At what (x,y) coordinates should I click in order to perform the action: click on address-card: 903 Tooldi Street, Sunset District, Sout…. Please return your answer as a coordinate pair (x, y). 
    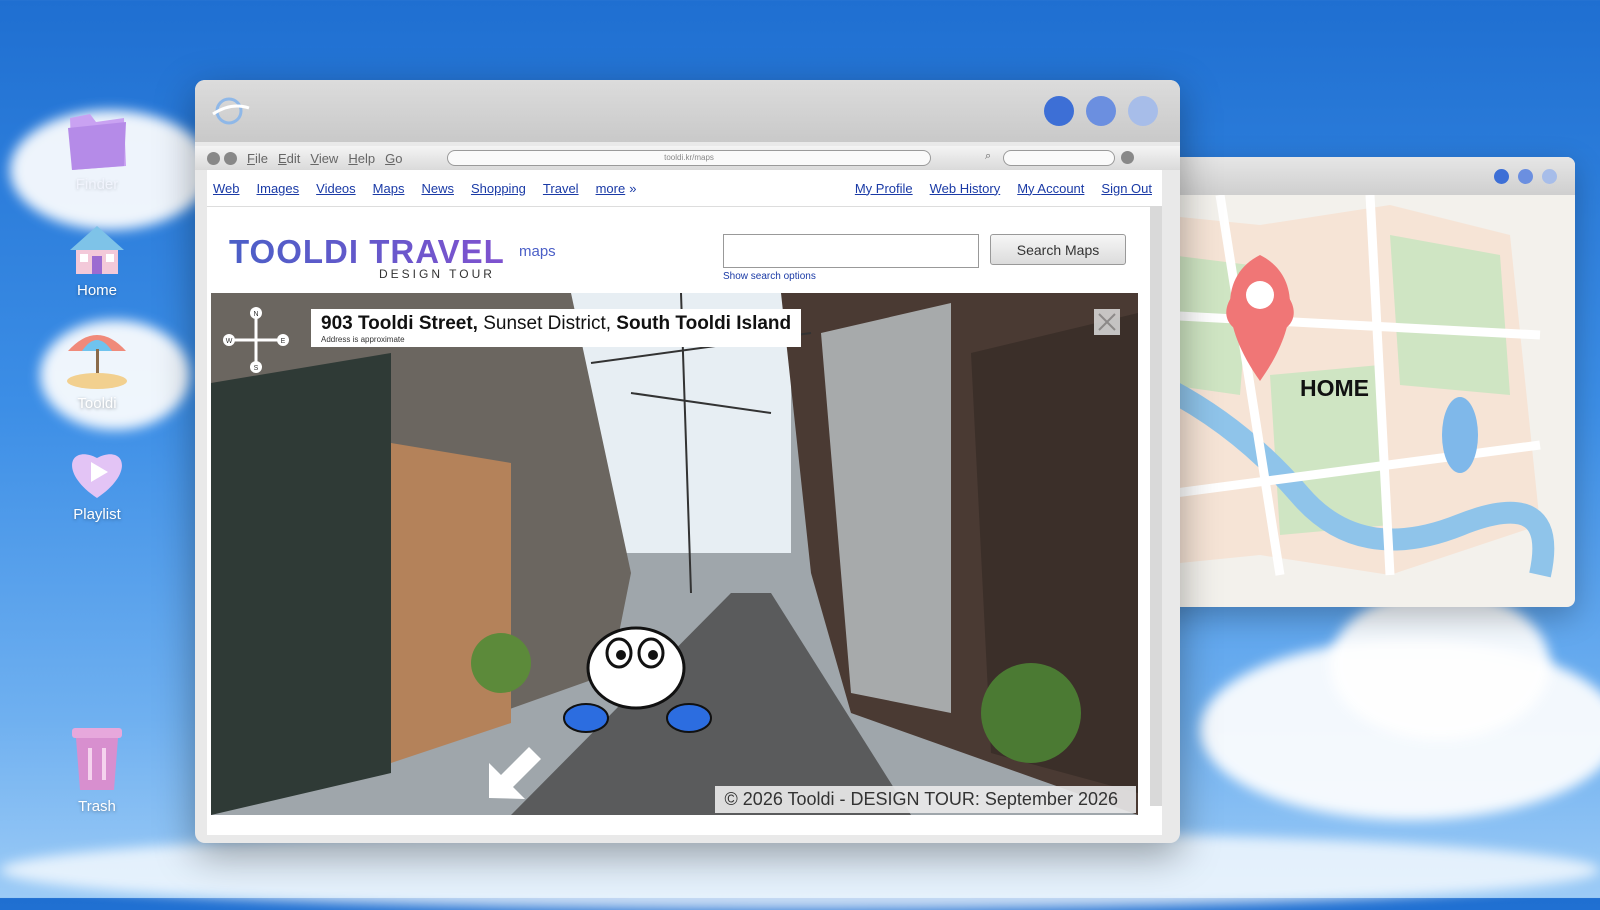
    Looking at the image, I should click on (556, 328).